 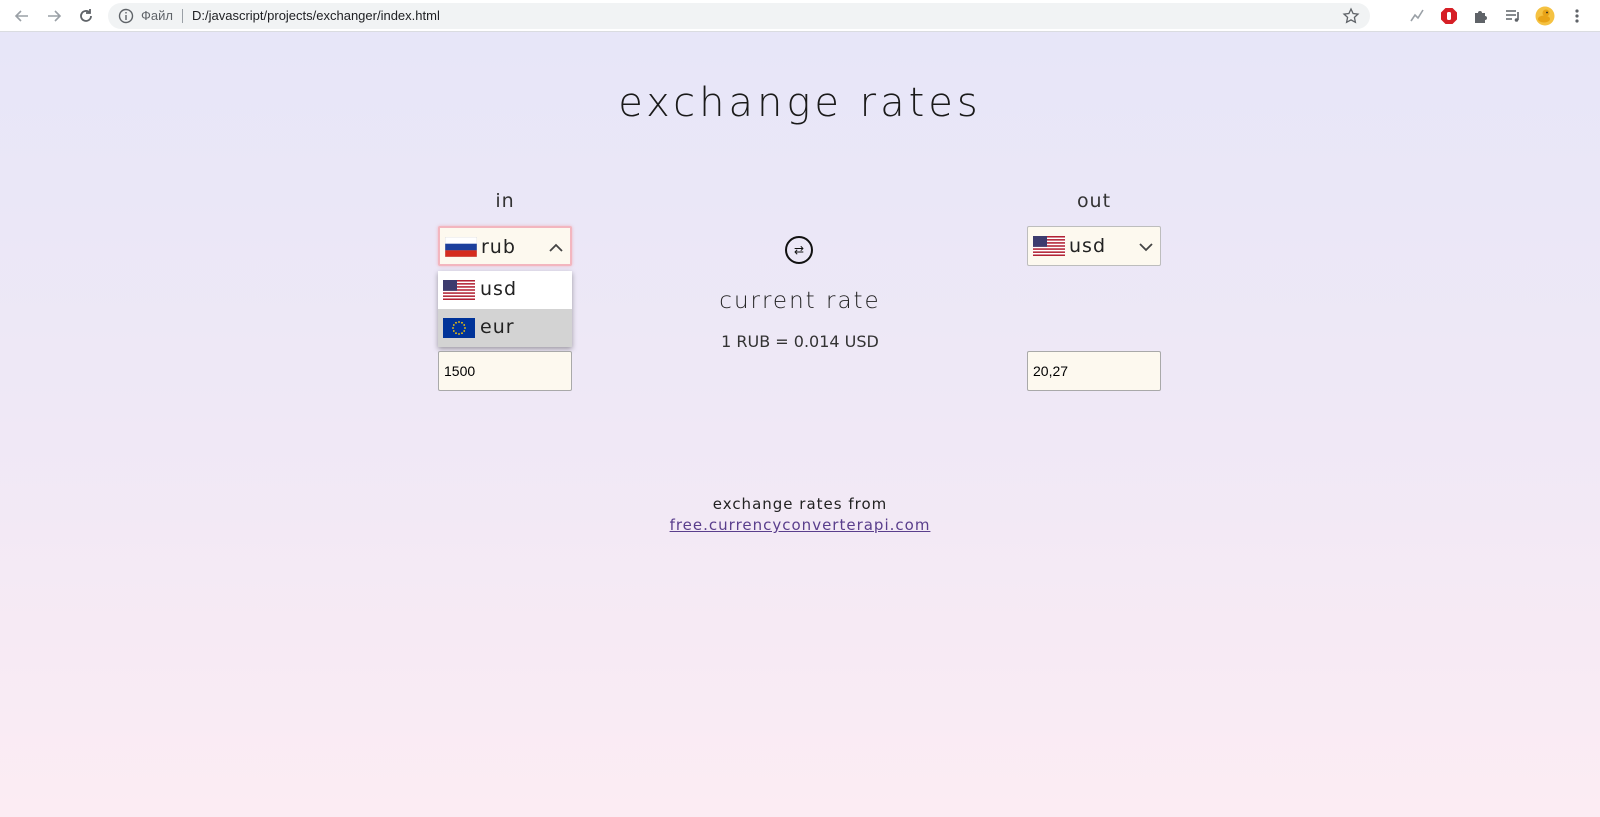 I want to click on adblock-icon, so click(x=1449, y=16).